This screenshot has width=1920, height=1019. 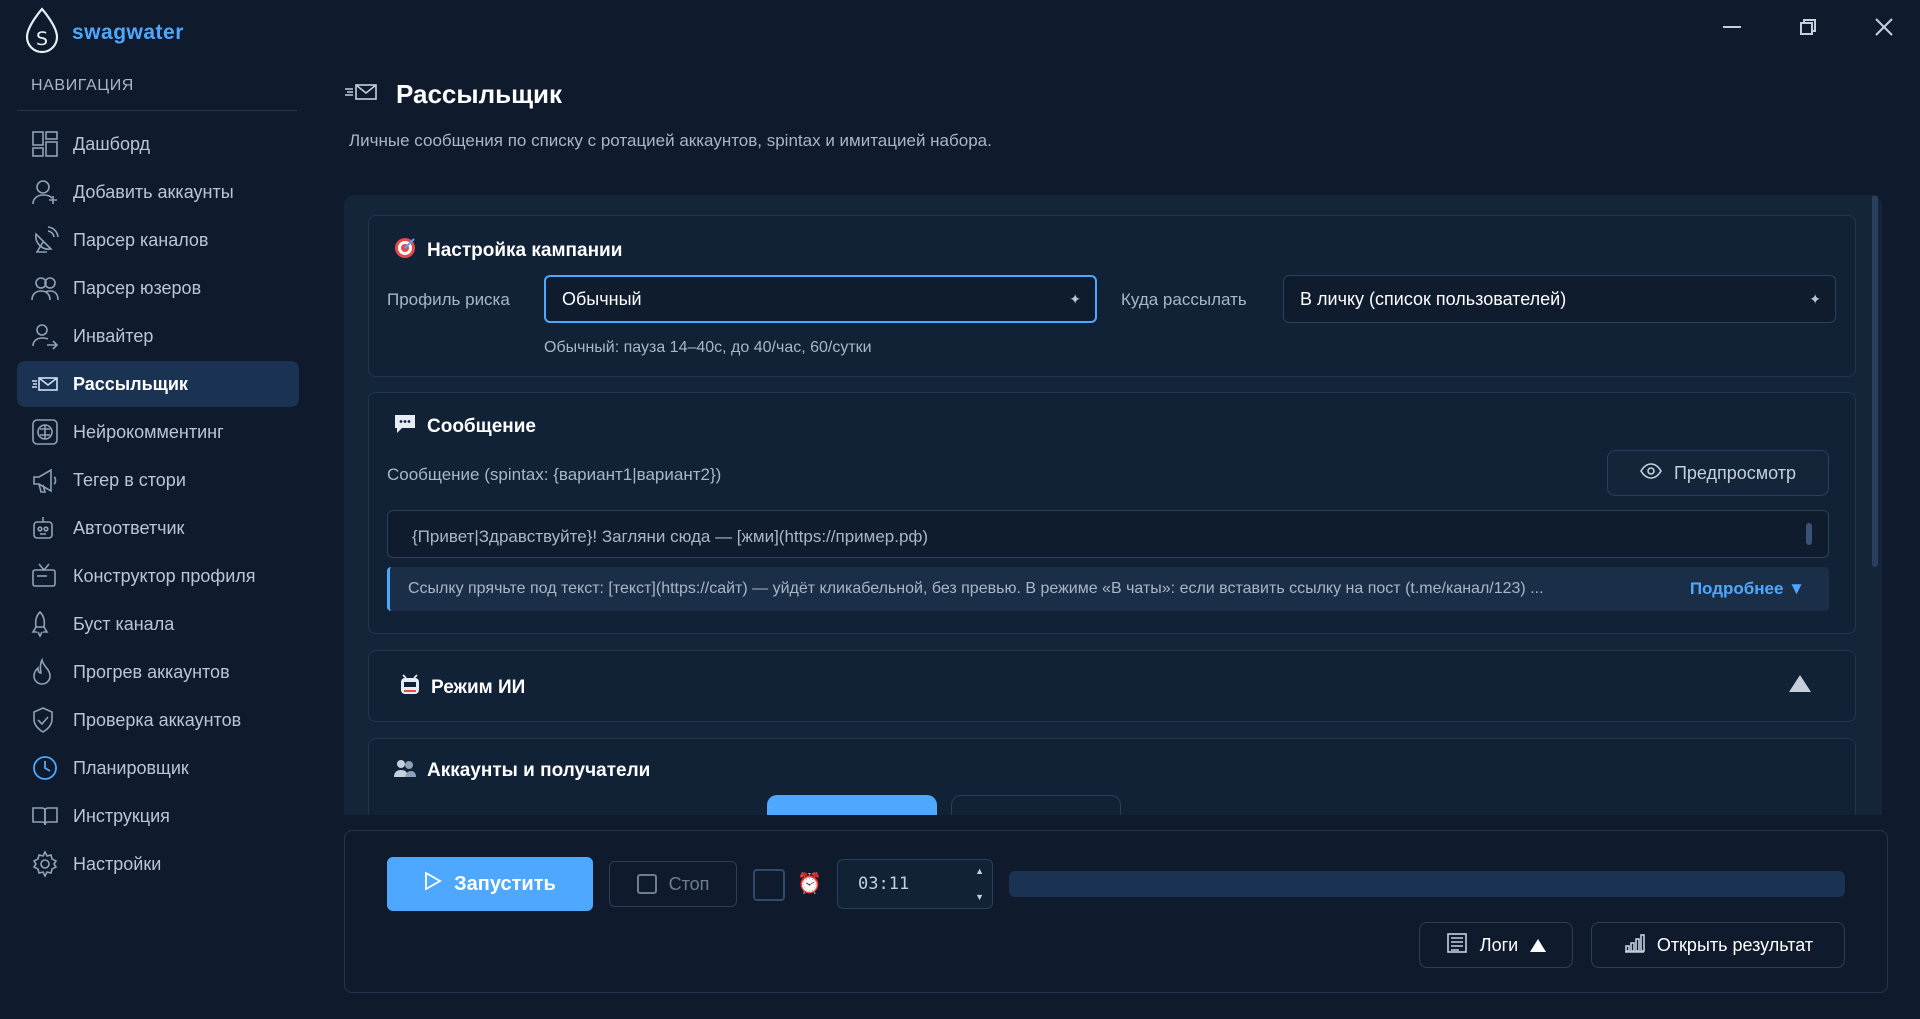 I want to click on robot-icon, so click(x=47, y=528).